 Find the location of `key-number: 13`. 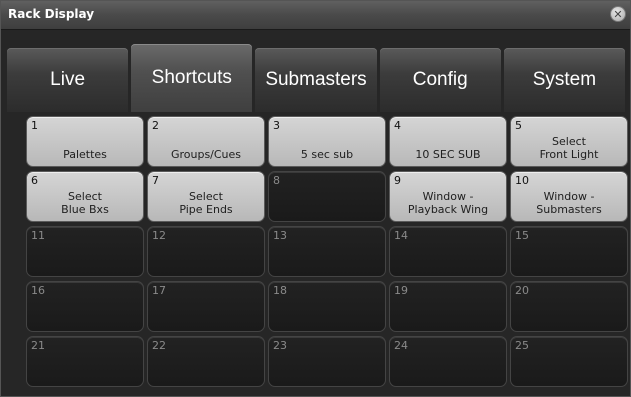

key-number: 13 is located at coordinates (280, 235).